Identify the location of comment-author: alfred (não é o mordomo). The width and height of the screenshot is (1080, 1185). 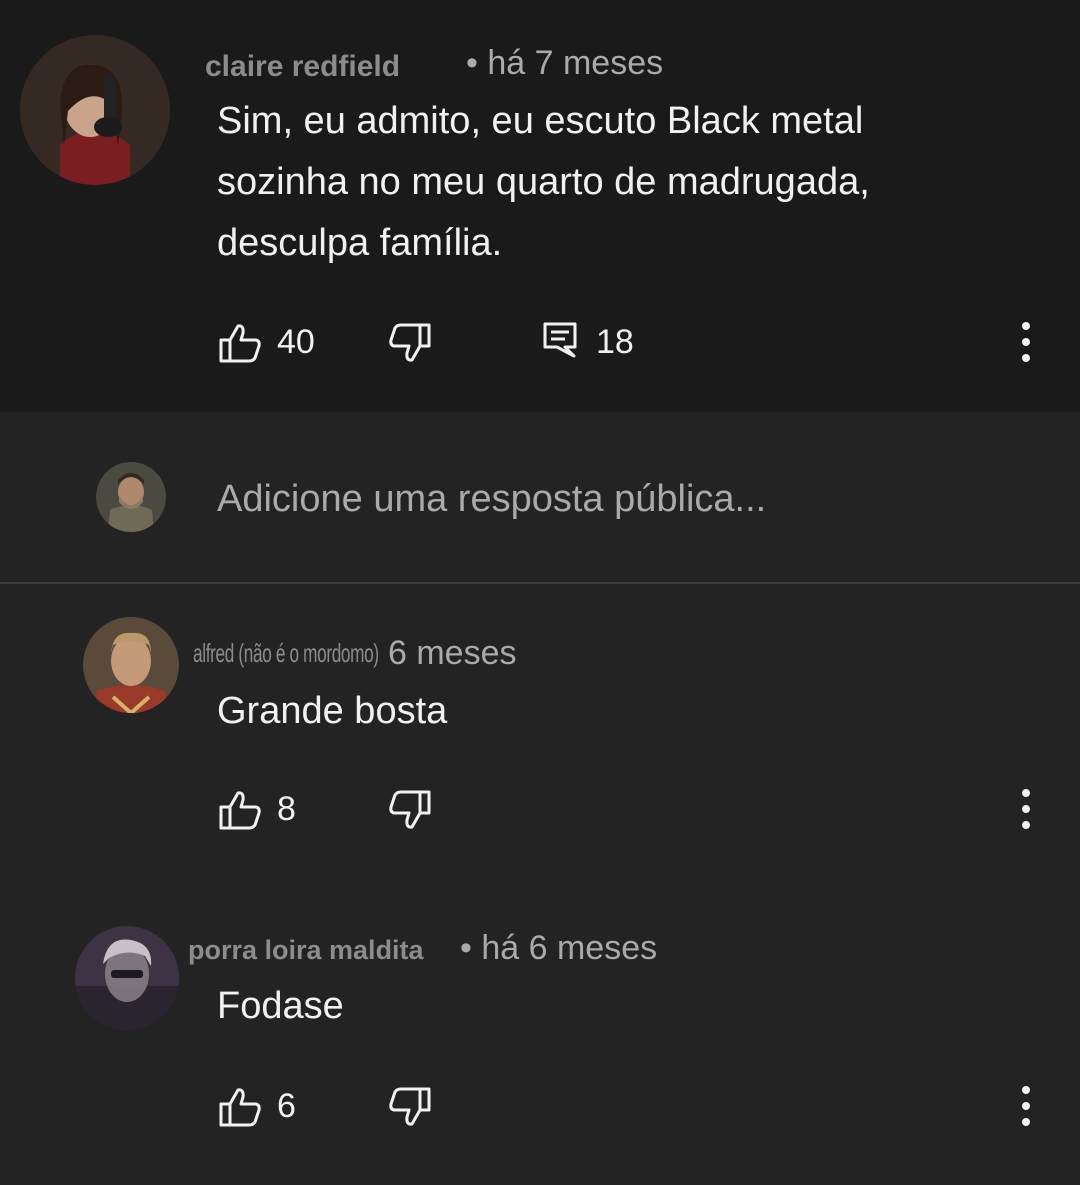
(286, 653).